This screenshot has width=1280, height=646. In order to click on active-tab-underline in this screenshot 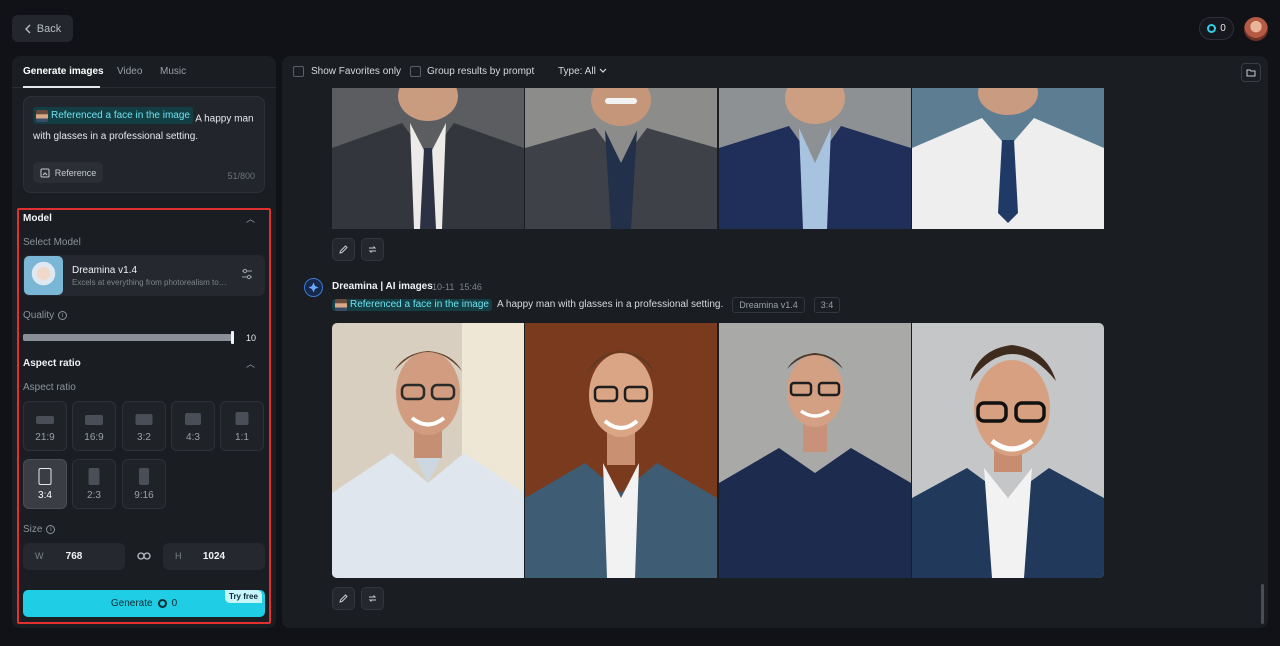, I will do `click(61, 87)`.